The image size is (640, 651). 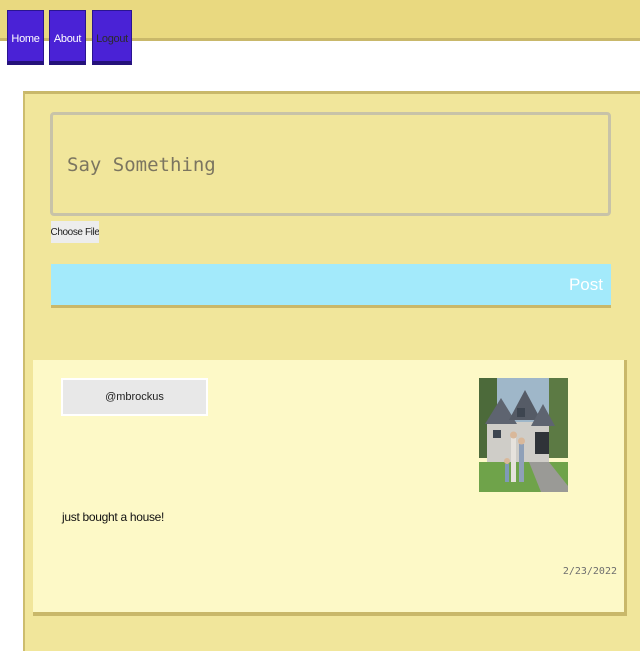 I want to click on compose-box, so click(x=330, y=164).